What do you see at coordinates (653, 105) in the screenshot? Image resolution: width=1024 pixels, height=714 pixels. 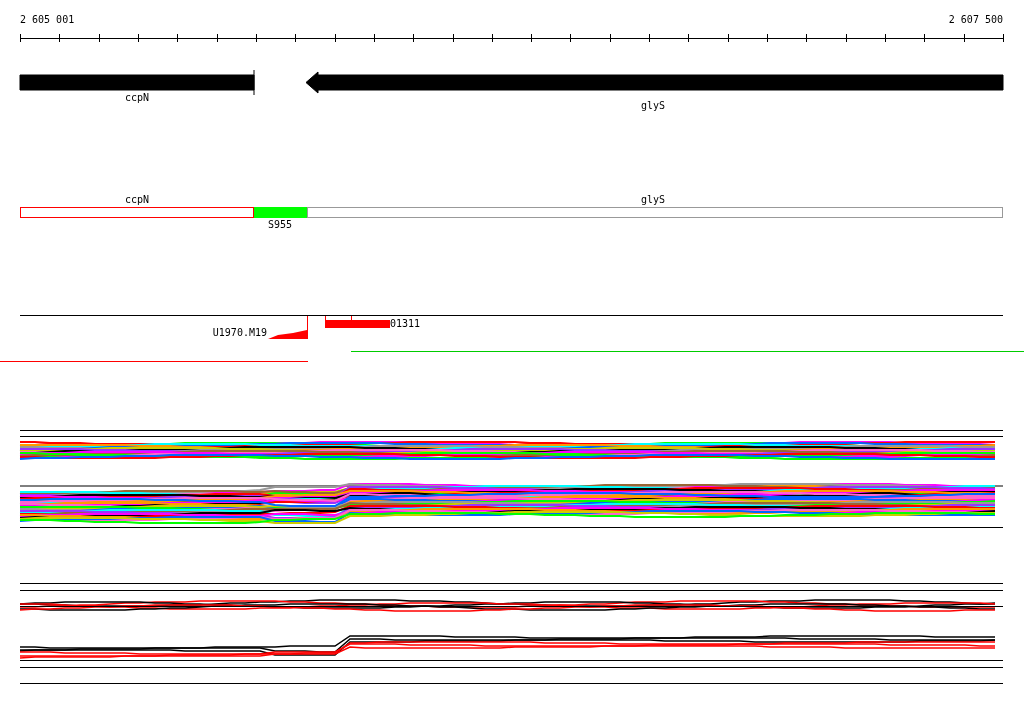 I see `gene-label: glyS` at bounding box center [653, 105].